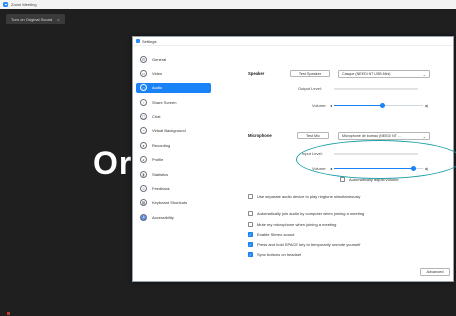 This screenshot has width=456, height=316. I want to click on speaker-device-value: Casque (NEEDI NT USB Mini), so click(366, 73).